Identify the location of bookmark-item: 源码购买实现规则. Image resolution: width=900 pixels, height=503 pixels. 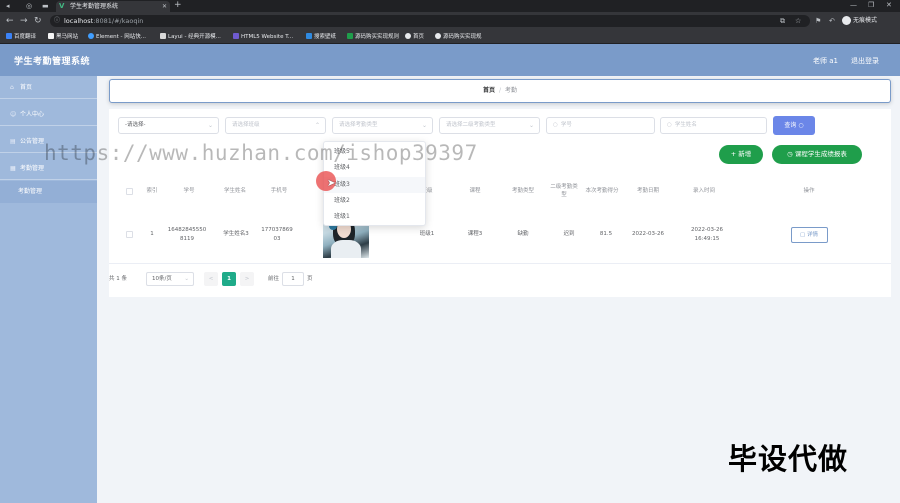
(373, 37).